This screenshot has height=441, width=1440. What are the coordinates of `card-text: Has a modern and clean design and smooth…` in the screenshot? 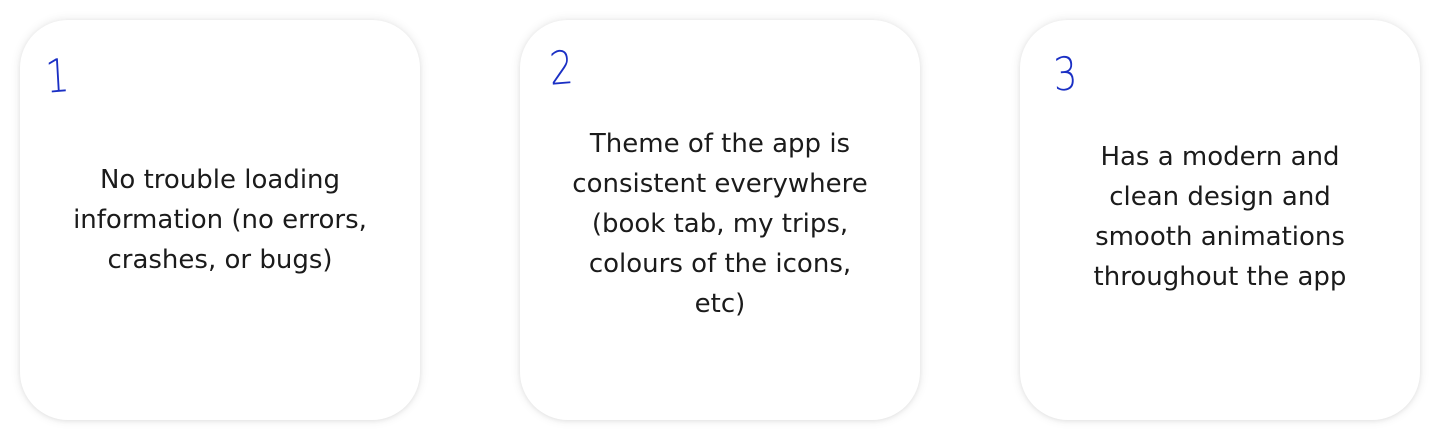 It's located at (1220, 217).